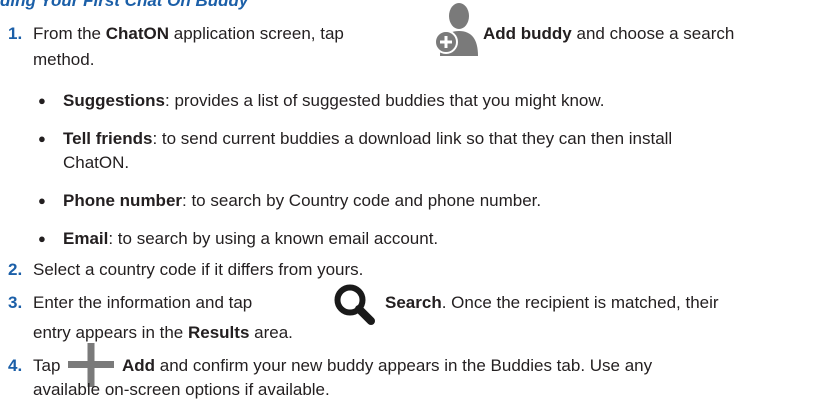 The image size is (829, 400). I want to click on step-1-mid: application screen, tap, so click(256, 33).